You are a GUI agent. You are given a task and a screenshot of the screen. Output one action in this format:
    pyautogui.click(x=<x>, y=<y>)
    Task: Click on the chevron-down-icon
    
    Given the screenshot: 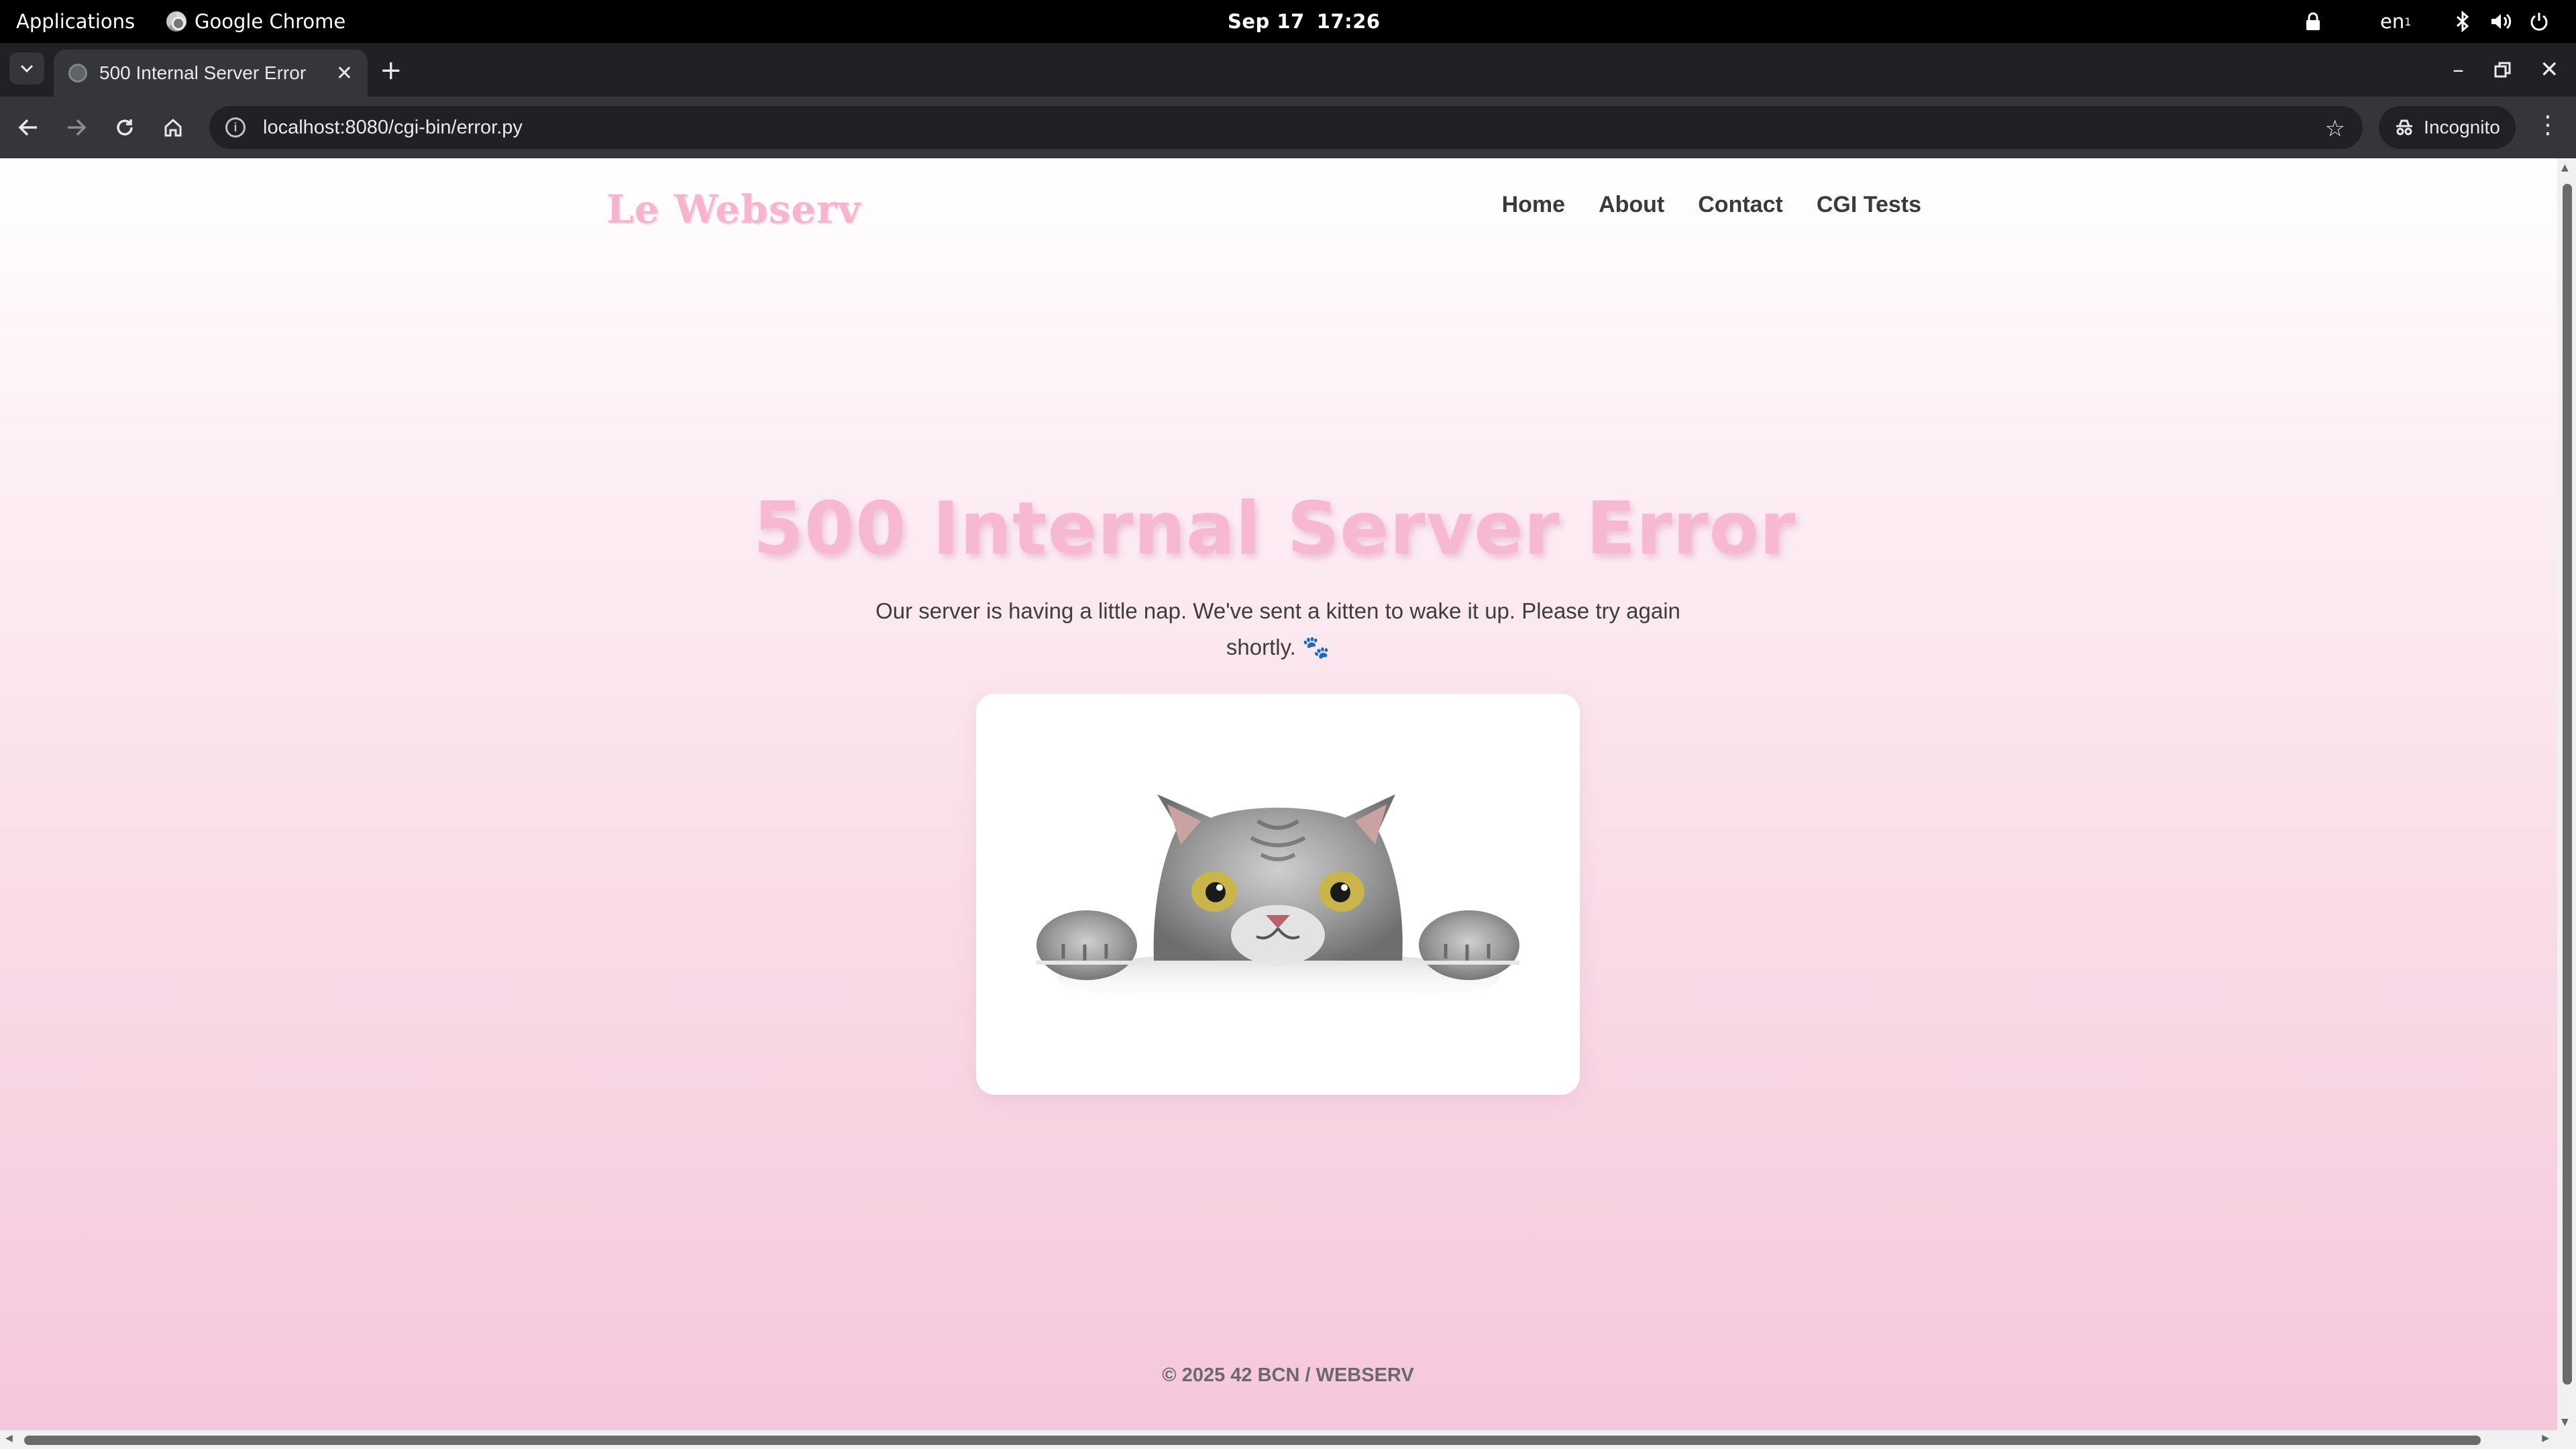 What is the action you would take?
    pyautogui.click(x=27, y=68)
    